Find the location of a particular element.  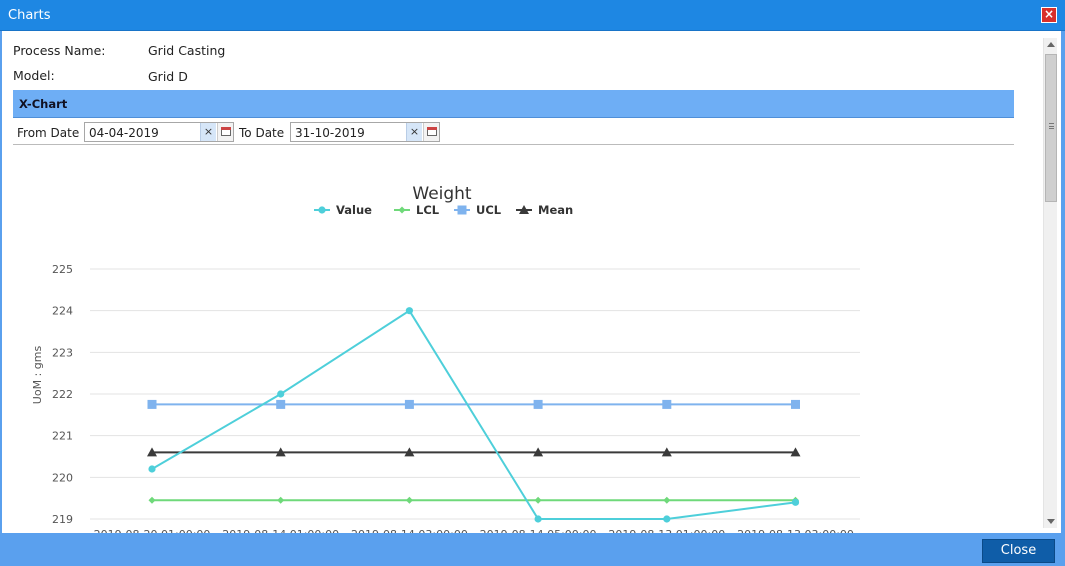

from-date-clear-icon: × is located at coordinates (208, 132).